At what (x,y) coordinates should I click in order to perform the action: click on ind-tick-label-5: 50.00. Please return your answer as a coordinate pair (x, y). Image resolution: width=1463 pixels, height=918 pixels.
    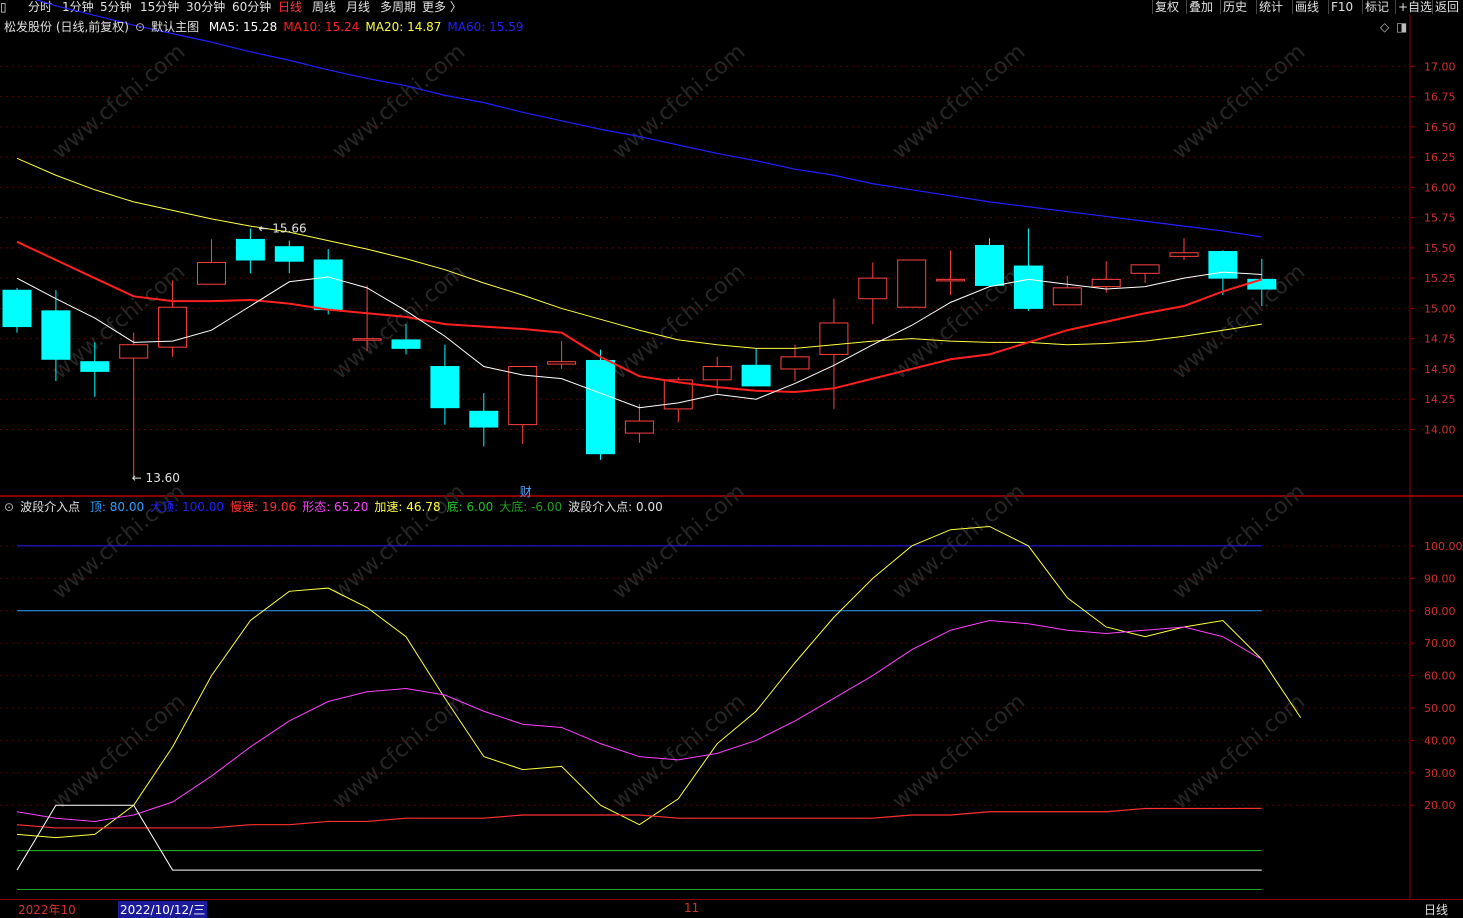
    Looking at the image, I should click on (1440, 708).